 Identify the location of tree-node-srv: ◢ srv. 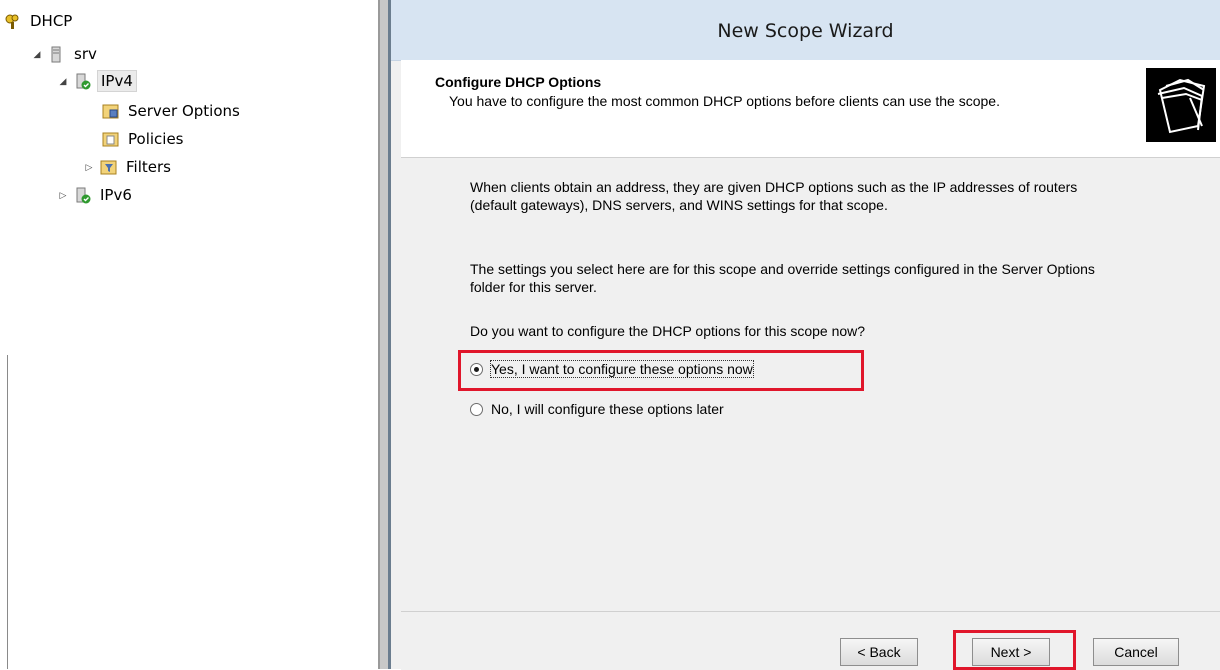
(65, 54).